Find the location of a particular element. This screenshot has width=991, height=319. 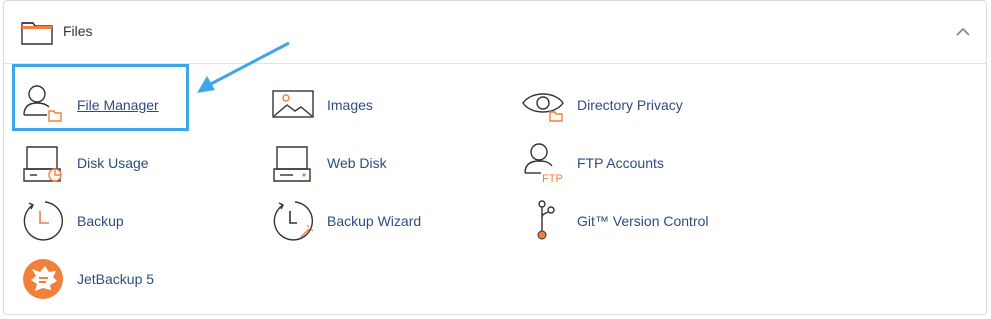

tool-web-disk: Web Disk is located at coordinates (336, 163).